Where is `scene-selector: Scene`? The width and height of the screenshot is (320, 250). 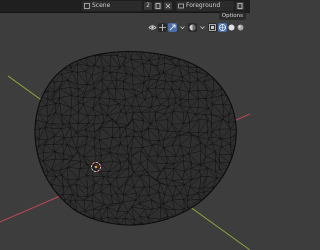
scene-selector: Scene is located at coordinates (112, 6).